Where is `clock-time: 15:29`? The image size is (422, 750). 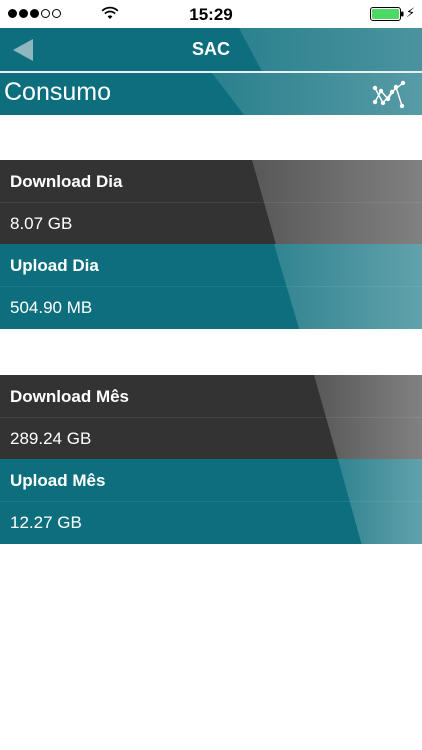
clock-time: 15:29 is located at coordinates (211, 14).